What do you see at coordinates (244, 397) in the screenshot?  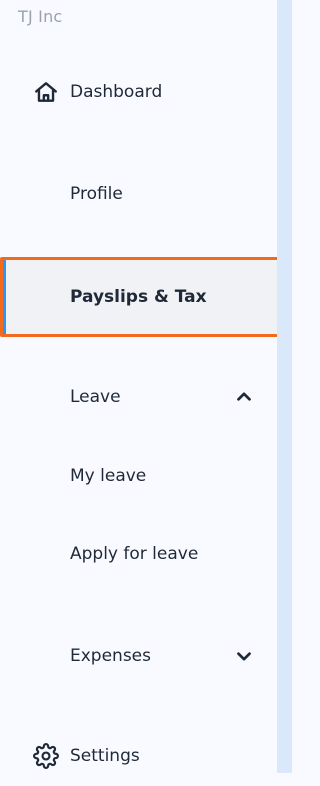 I see `chevron-up-icon` at bounding box center [244, 397].